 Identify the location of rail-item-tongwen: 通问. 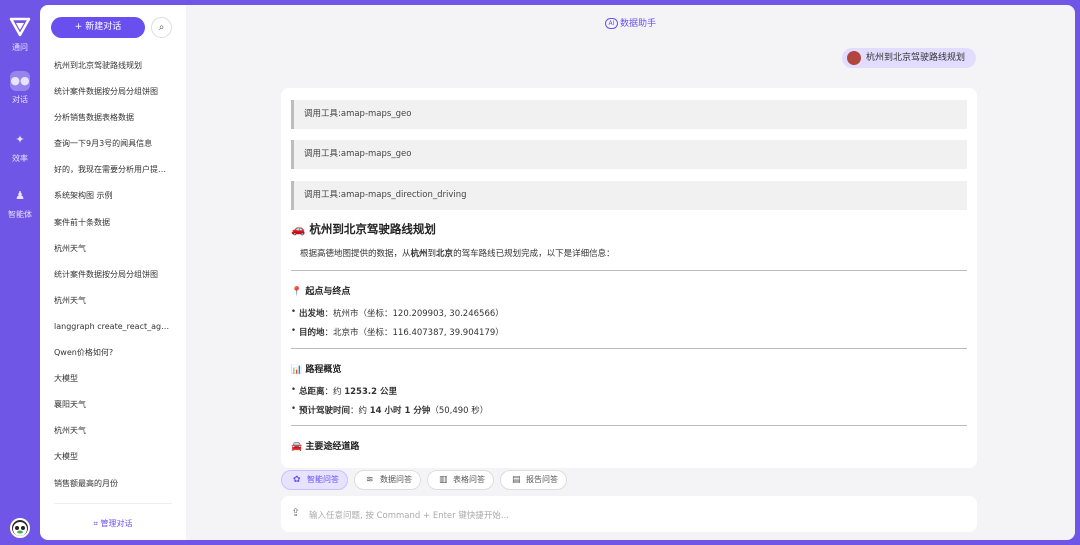
(20, 47).